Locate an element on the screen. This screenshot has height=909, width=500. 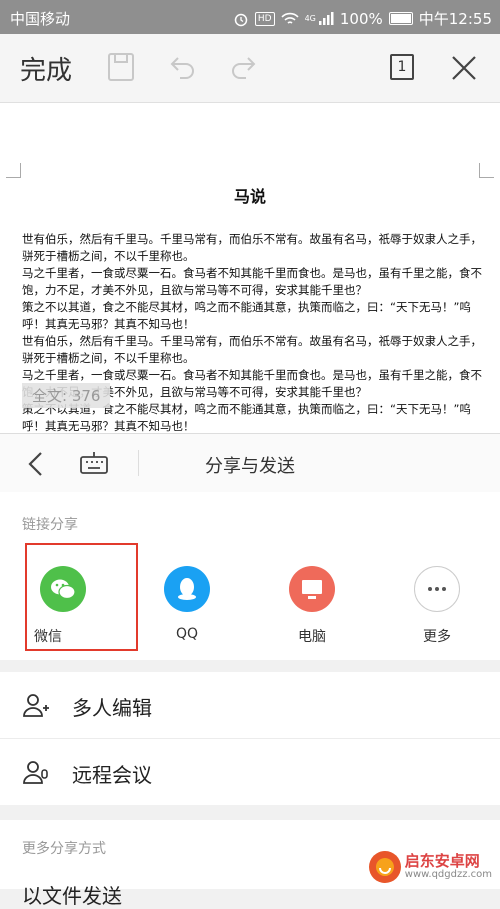
share-action-list: 多人编辑 远程会议 is located at coordinates (250, 738).